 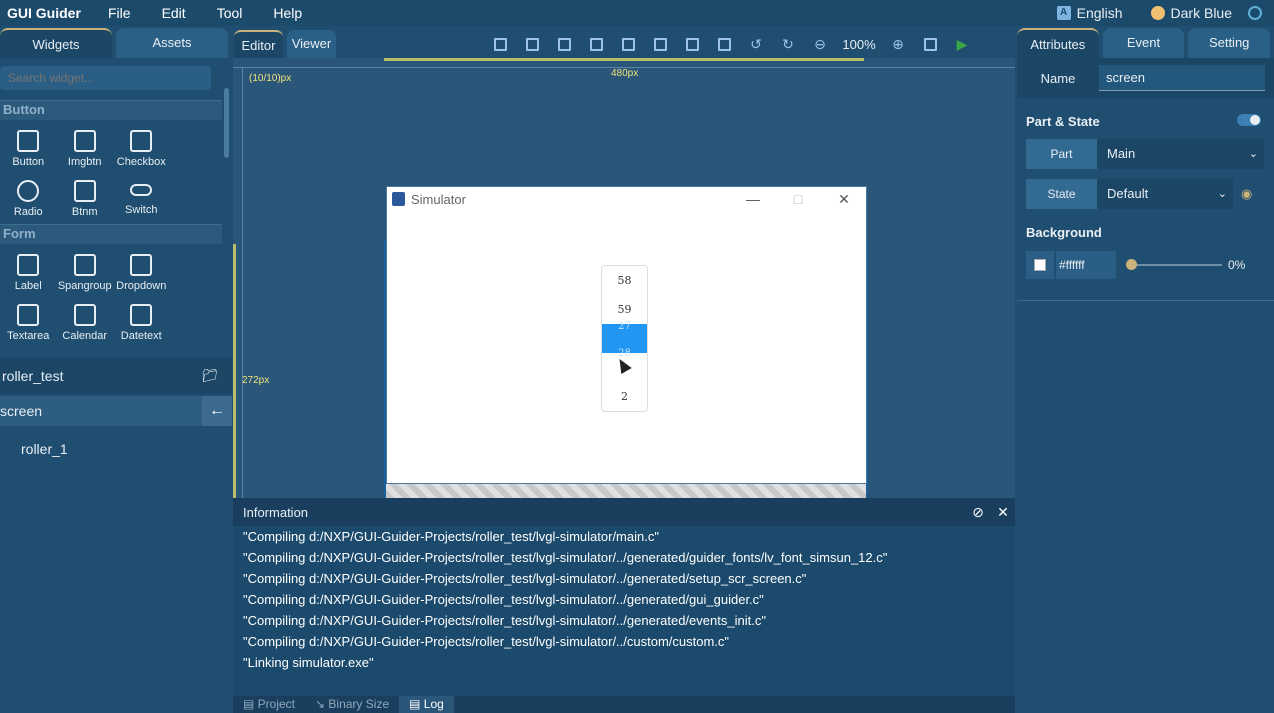 I want to click on menu-tool: Tool, so click(x=230, y=13).